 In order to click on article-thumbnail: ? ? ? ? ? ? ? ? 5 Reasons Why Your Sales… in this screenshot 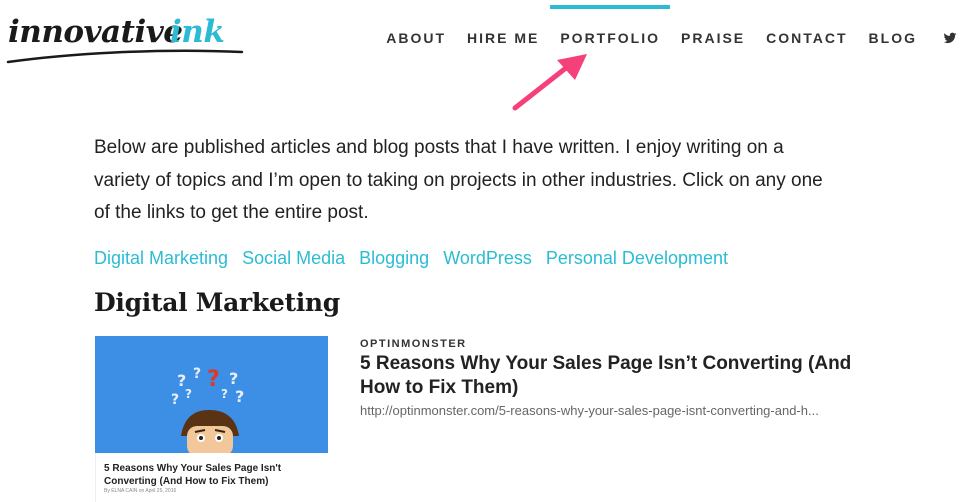, I will do `click(211, 419)`.